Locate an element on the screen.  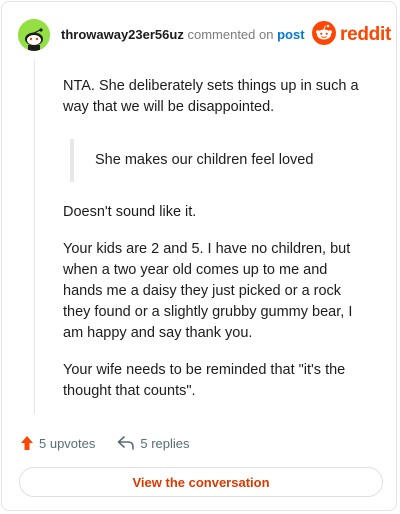
thread-line is located at coordinates (34, 237).